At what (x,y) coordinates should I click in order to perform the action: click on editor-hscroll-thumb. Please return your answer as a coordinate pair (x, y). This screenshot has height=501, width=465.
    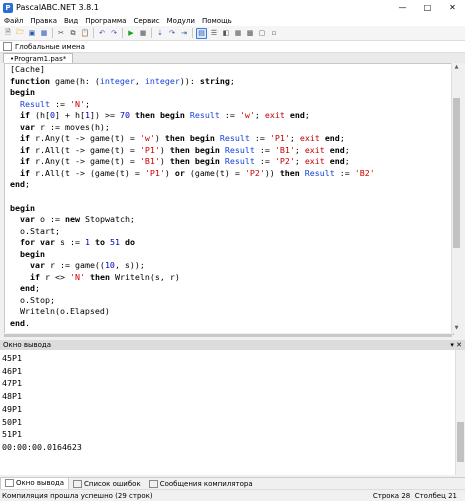
    Looking at the image, I should click on (228, 335).